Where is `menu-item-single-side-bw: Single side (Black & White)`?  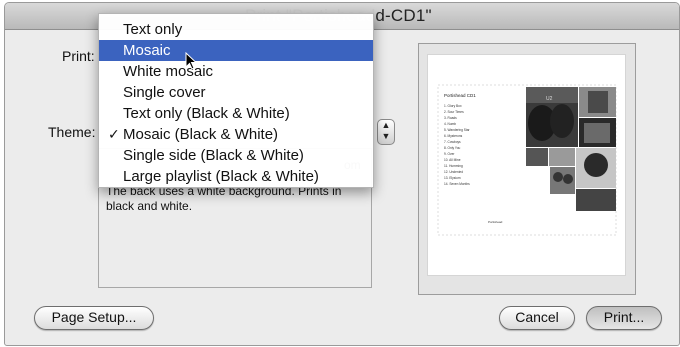
menu-item-single-side-bw: Single side (Black & White) is located at coordinates (236, 155).